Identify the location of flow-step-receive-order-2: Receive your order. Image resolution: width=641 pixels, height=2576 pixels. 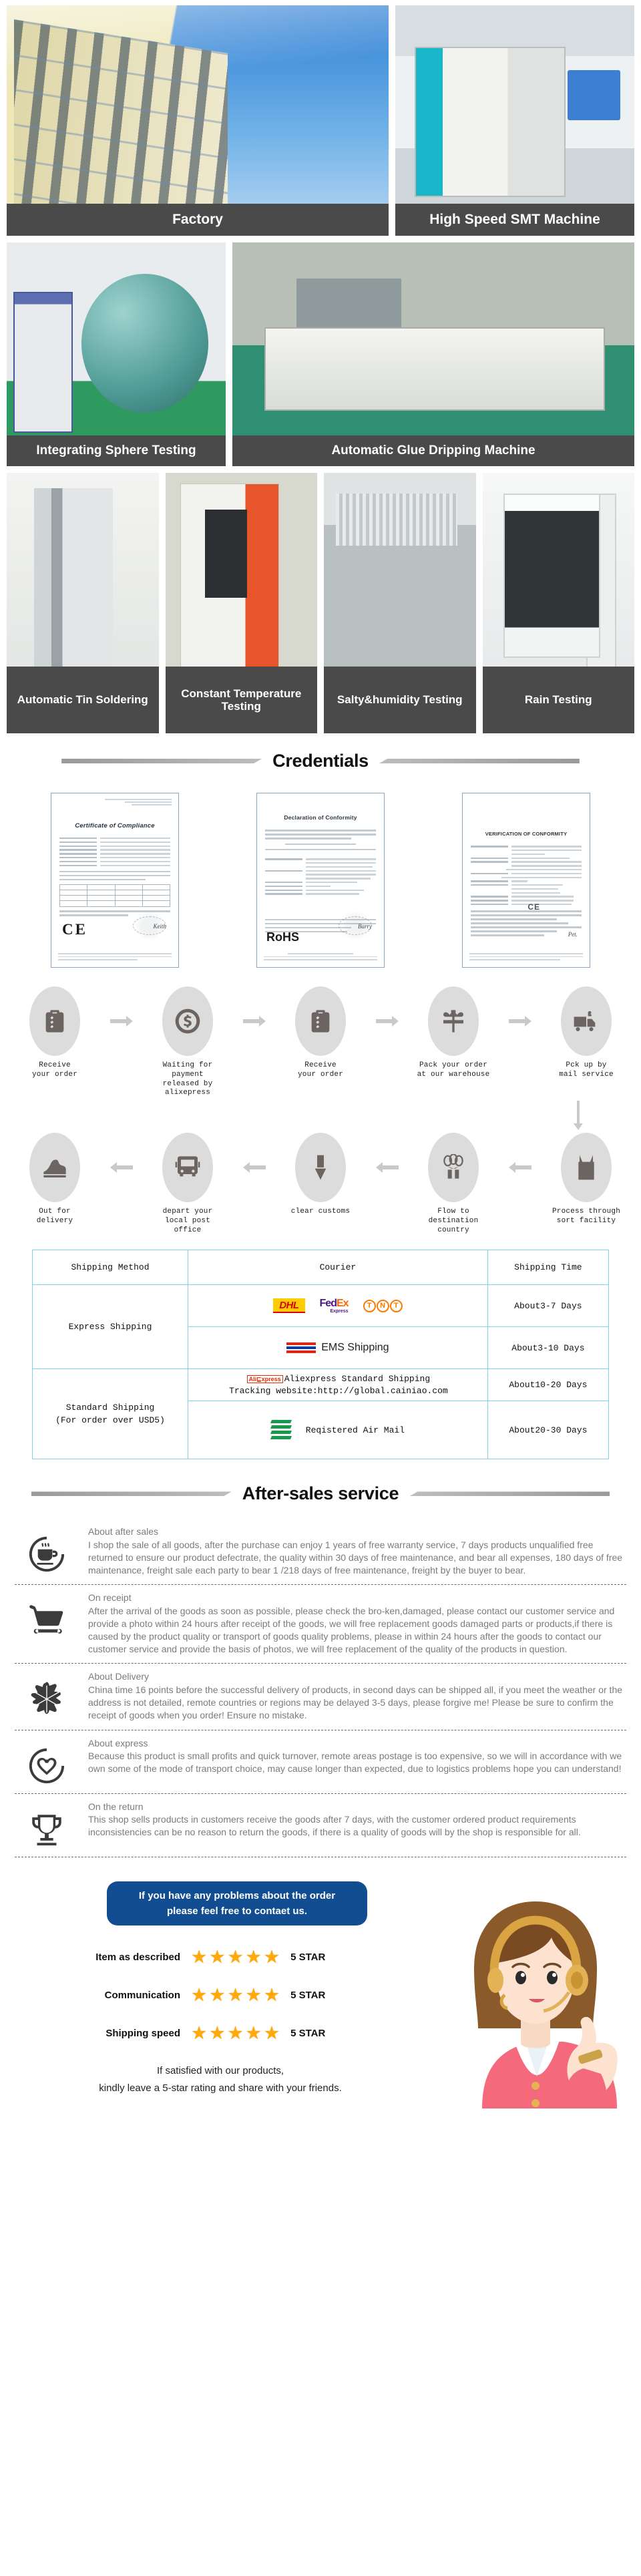
(320, 1033).